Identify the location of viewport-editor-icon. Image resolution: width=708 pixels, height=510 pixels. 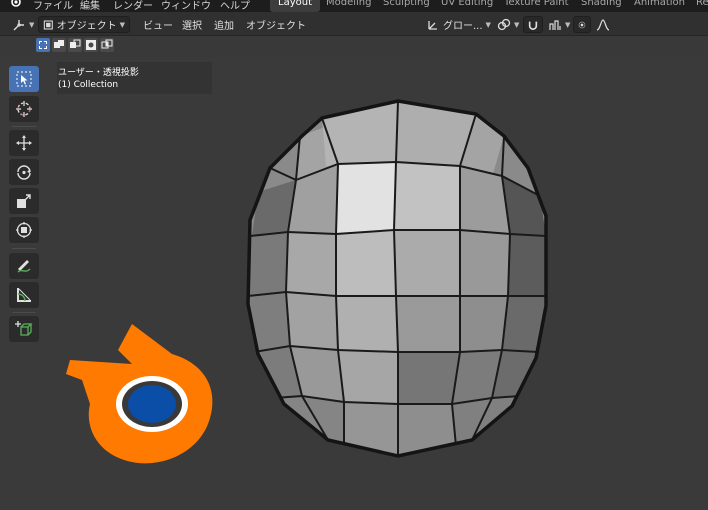
(18, 24).